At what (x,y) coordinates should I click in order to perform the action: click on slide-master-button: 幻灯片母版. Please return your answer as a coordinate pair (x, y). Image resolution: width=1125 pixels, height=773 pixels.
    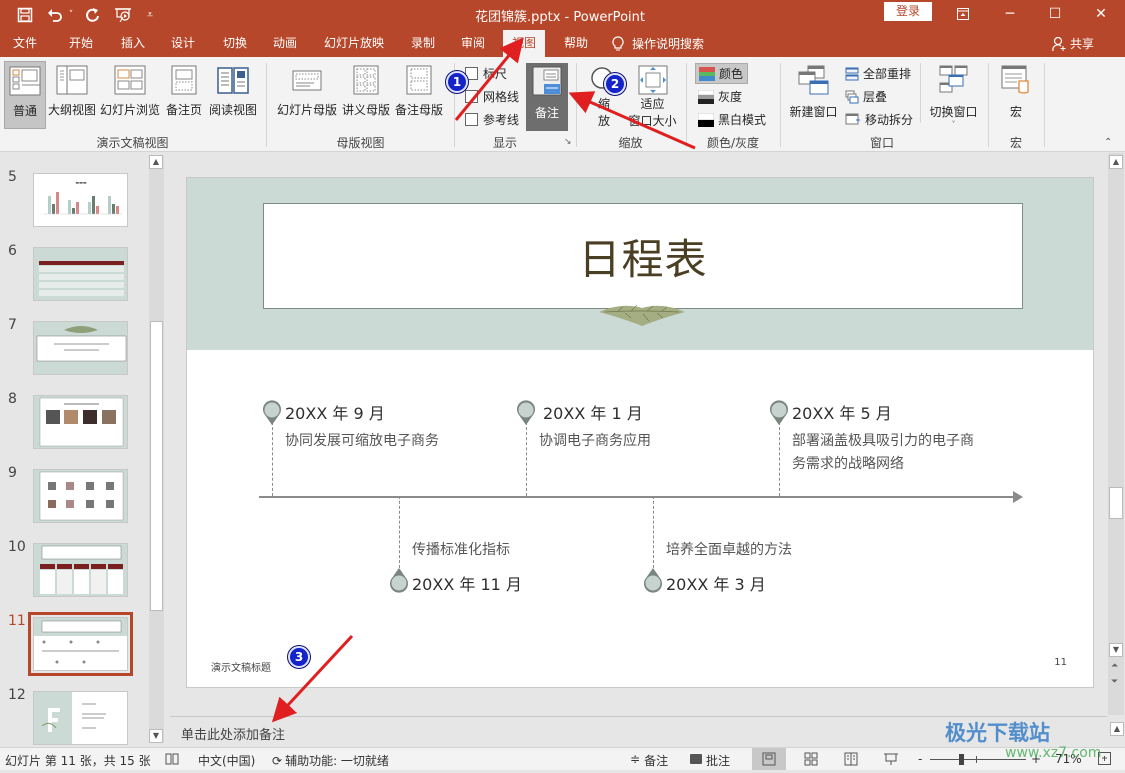
    Looking at the image, I should click on (307, 89).